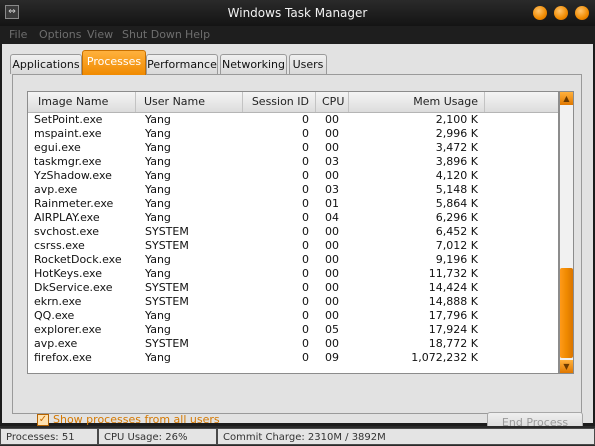  Describe the element at coordinates (293, 176) in the screenshot. I see `table-row: YzShadow.exe Yang 0 00 4,120 K` at that location.